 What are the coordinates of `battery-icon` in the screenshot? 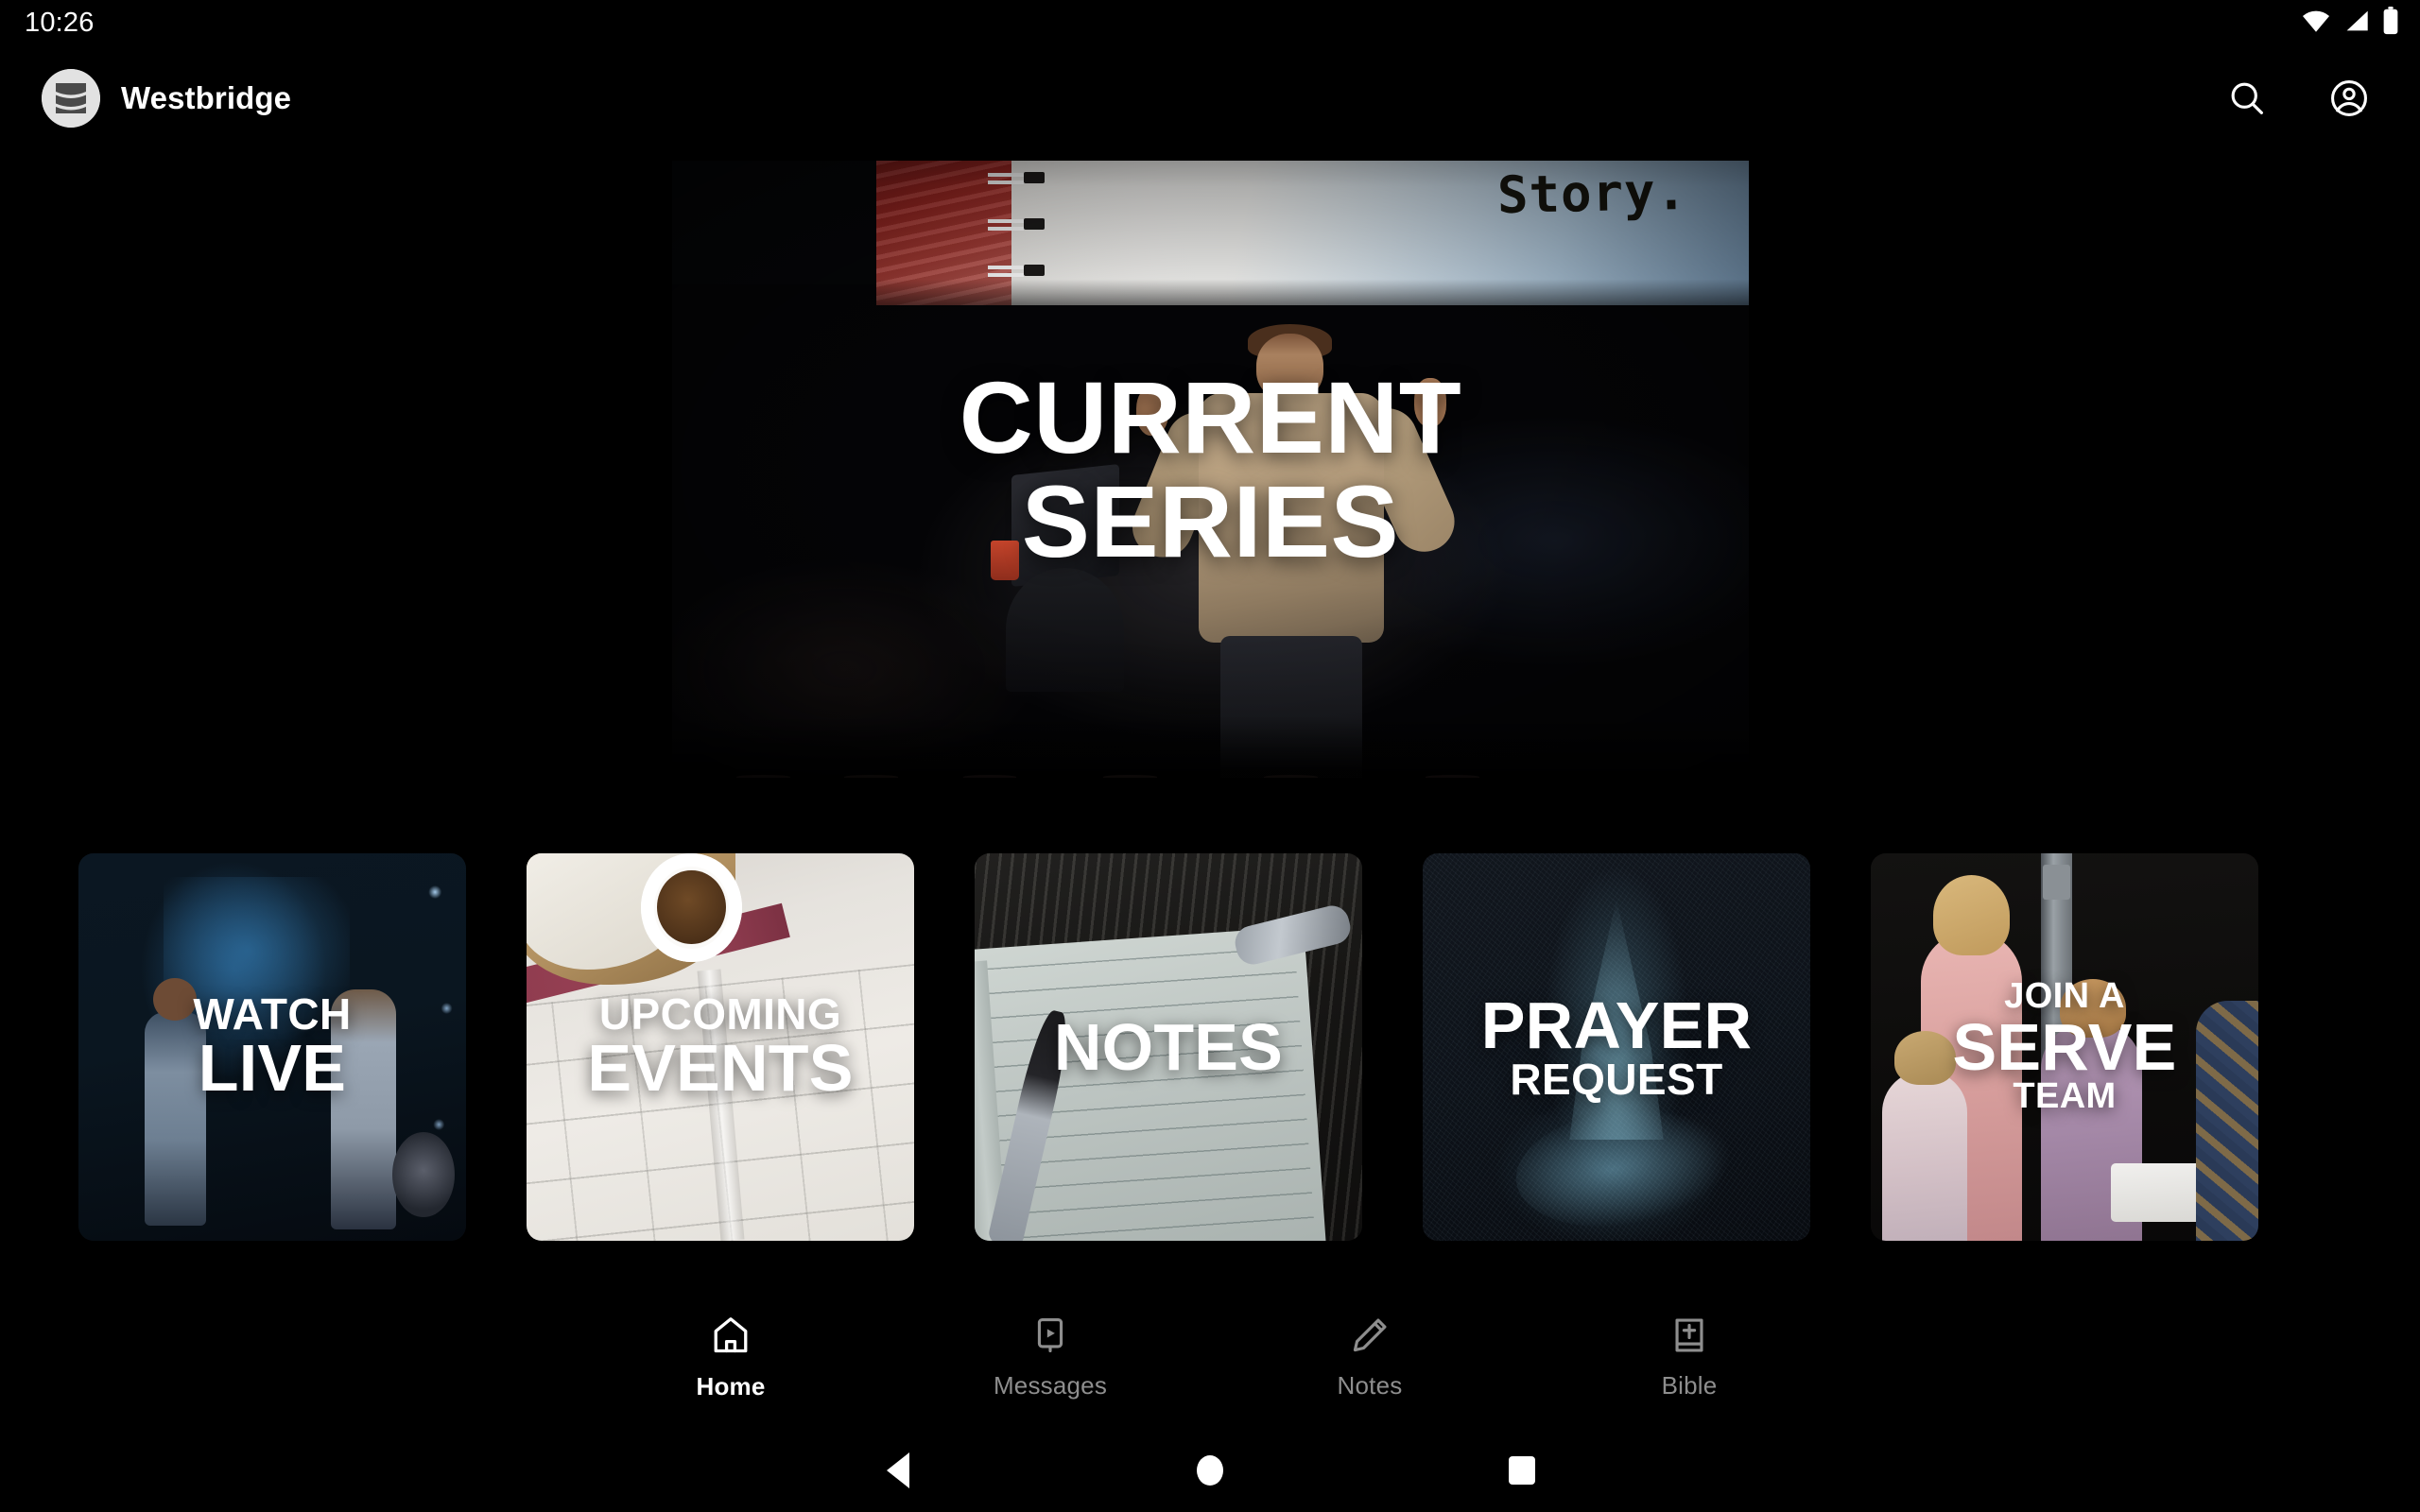 It's located at (2390, 23).